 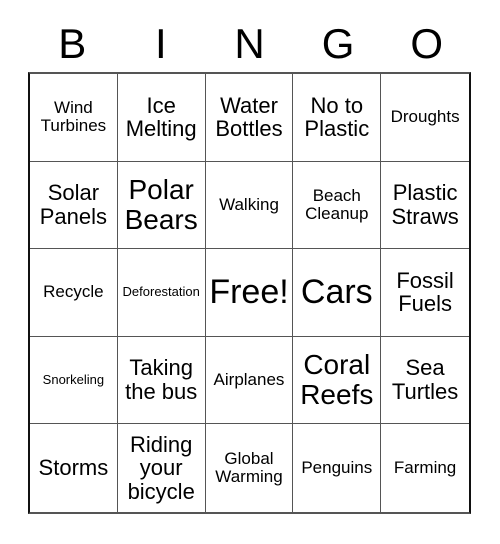 I want to click on header-letter-text: G, so click(x=338, y=43).